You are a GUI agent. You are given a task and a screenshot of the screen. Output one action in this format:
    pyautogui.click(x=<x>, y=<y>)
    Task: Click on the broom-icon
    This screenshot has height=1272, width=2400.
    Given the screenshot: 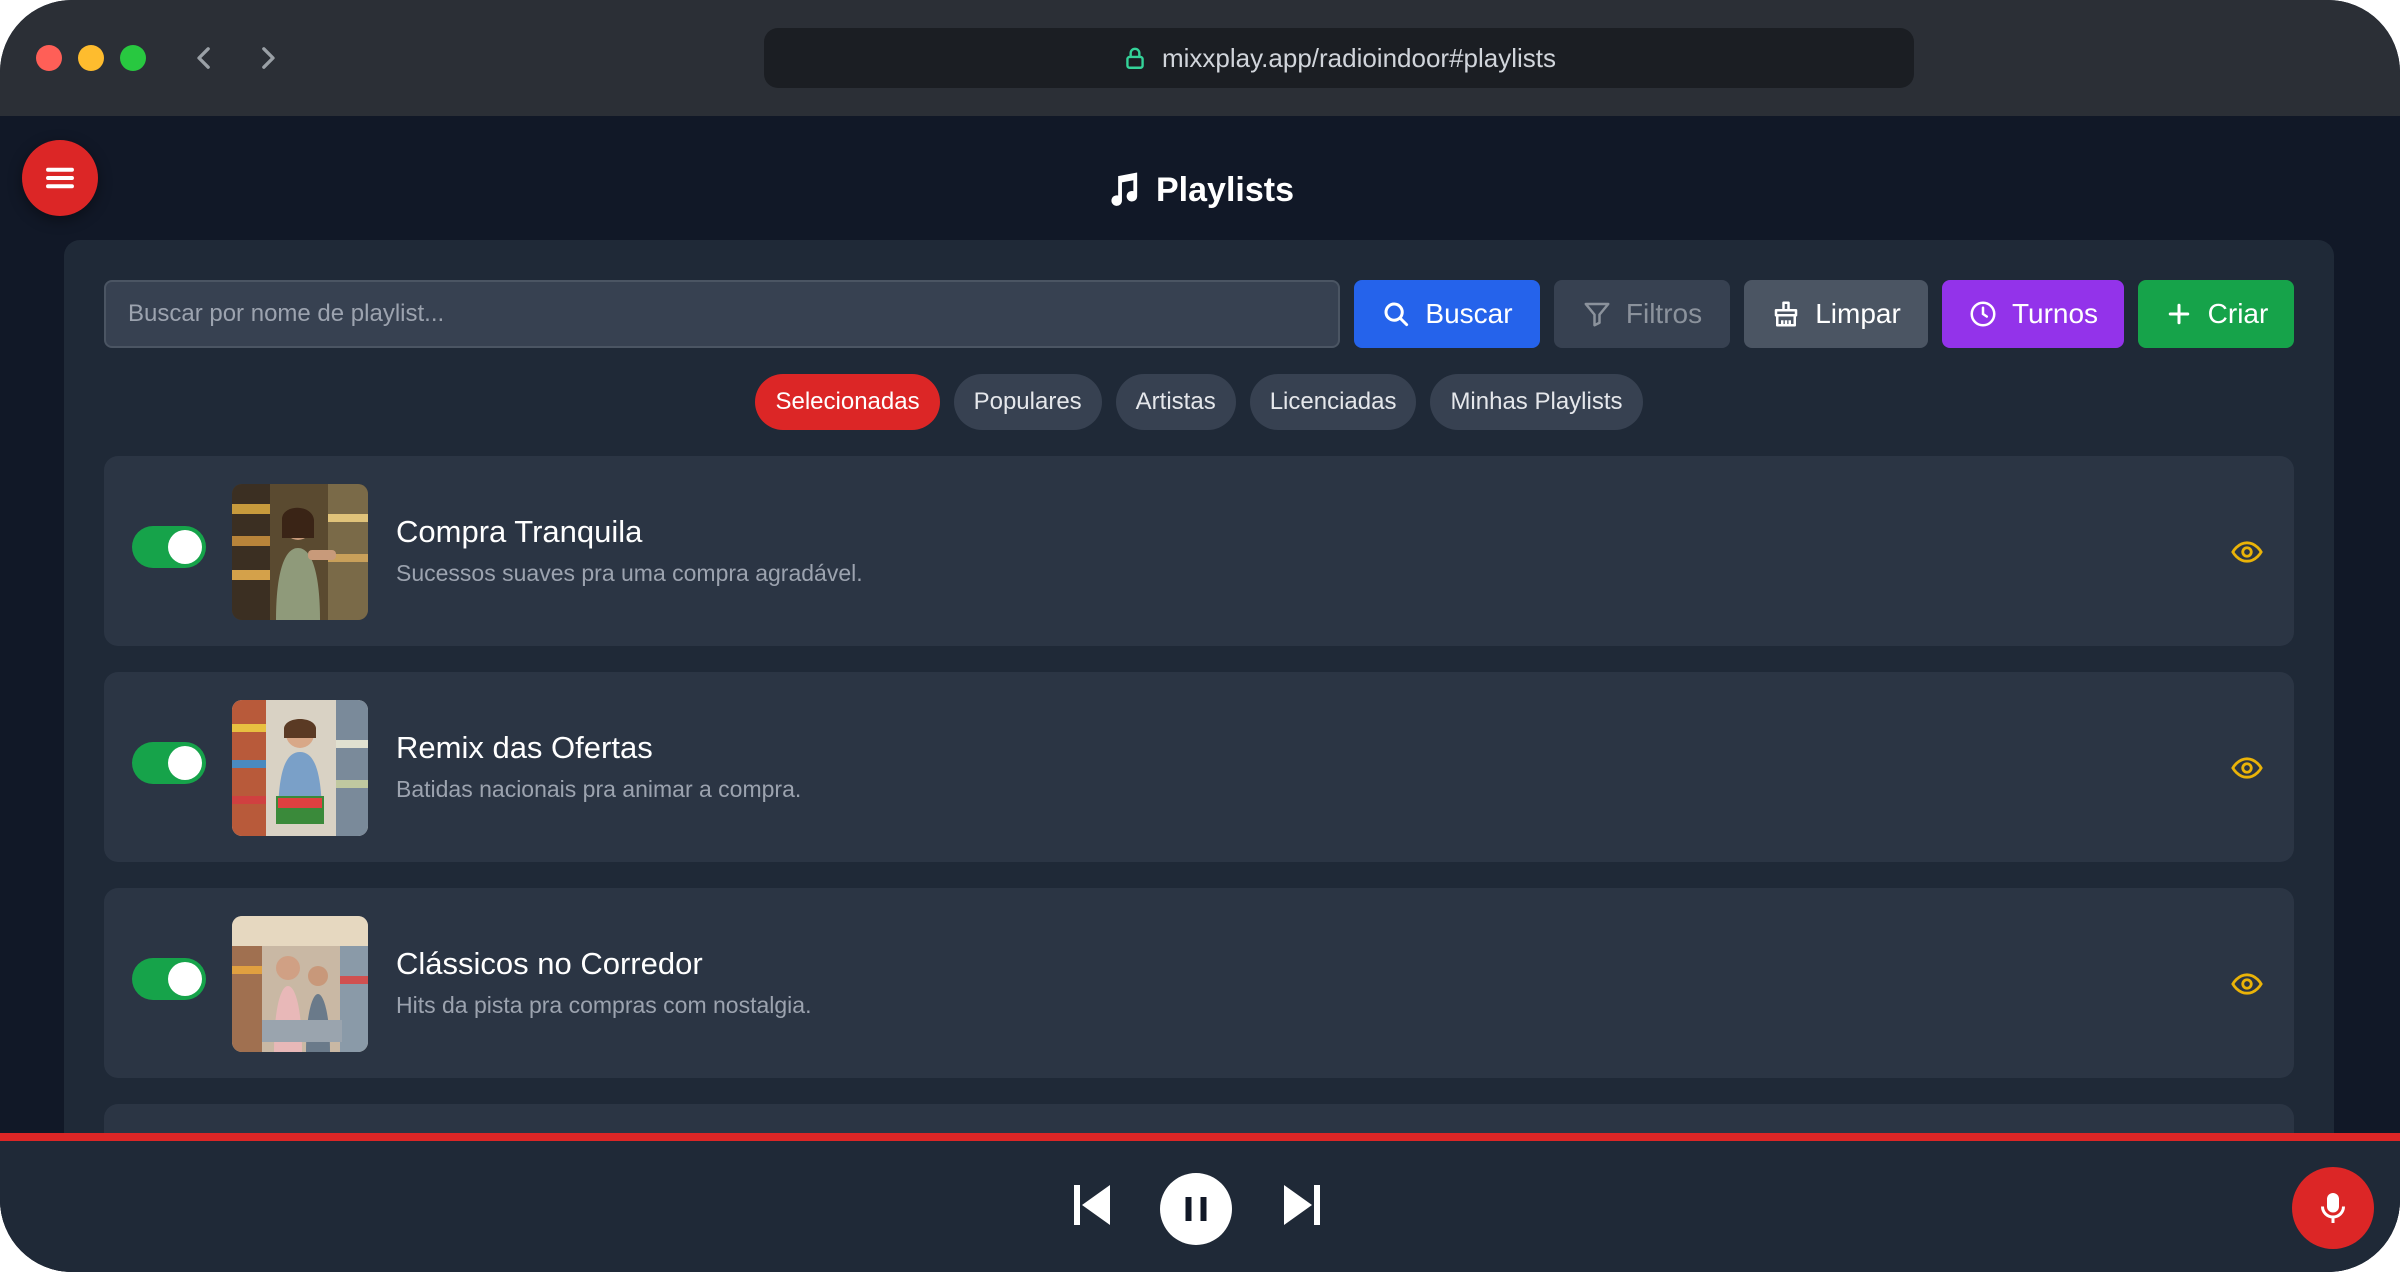 What is the action you would take?
    pyautogui.click(x=1786, y=314)
    